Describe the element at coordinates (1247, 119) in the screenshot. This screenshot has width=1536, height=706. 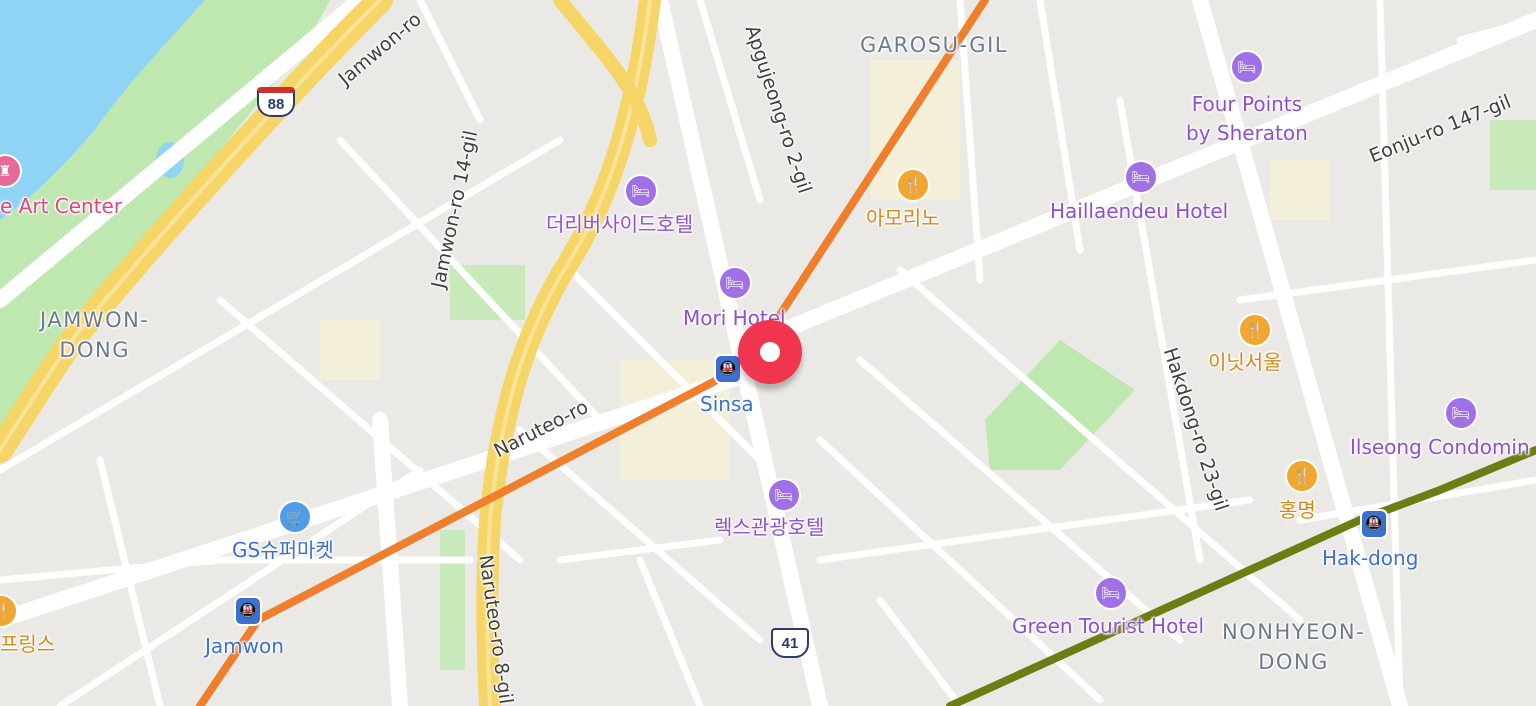
I see `poi-four-points: Four Points by Sheraton` at that location.